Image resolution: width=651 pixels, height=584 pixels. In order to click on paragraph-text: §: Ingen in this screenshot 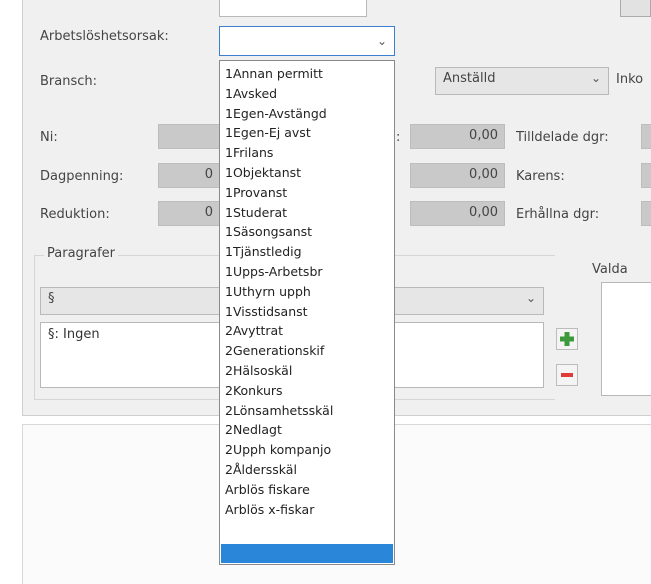, I will do `click(74, 334)`.